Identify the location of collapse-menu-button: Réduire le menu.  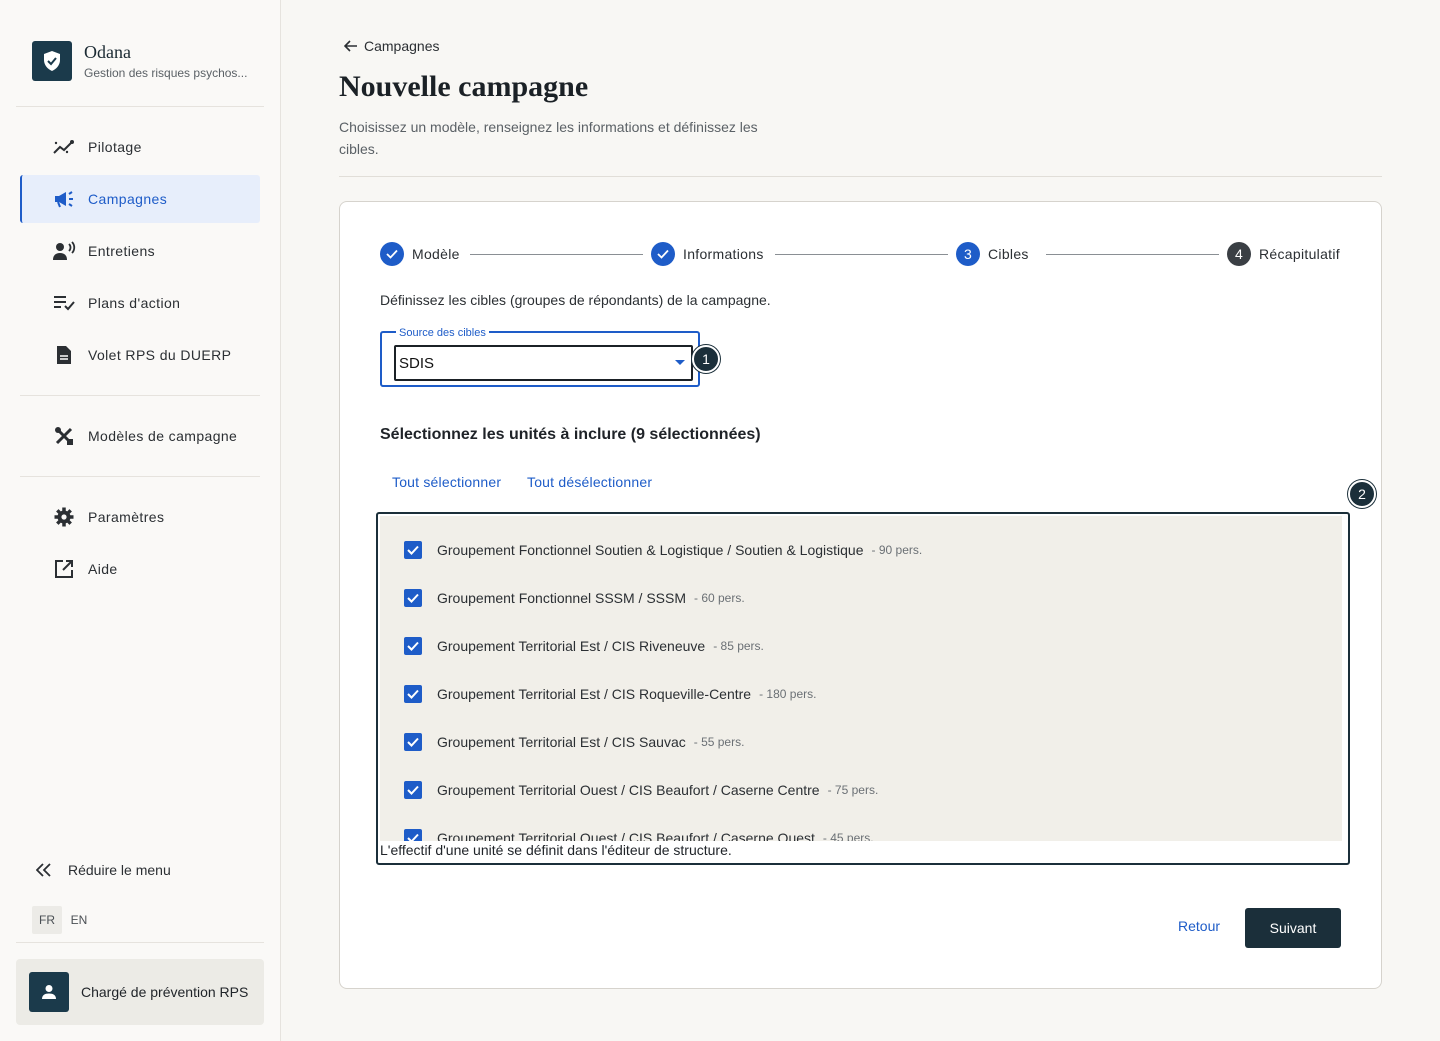
(103, 870).